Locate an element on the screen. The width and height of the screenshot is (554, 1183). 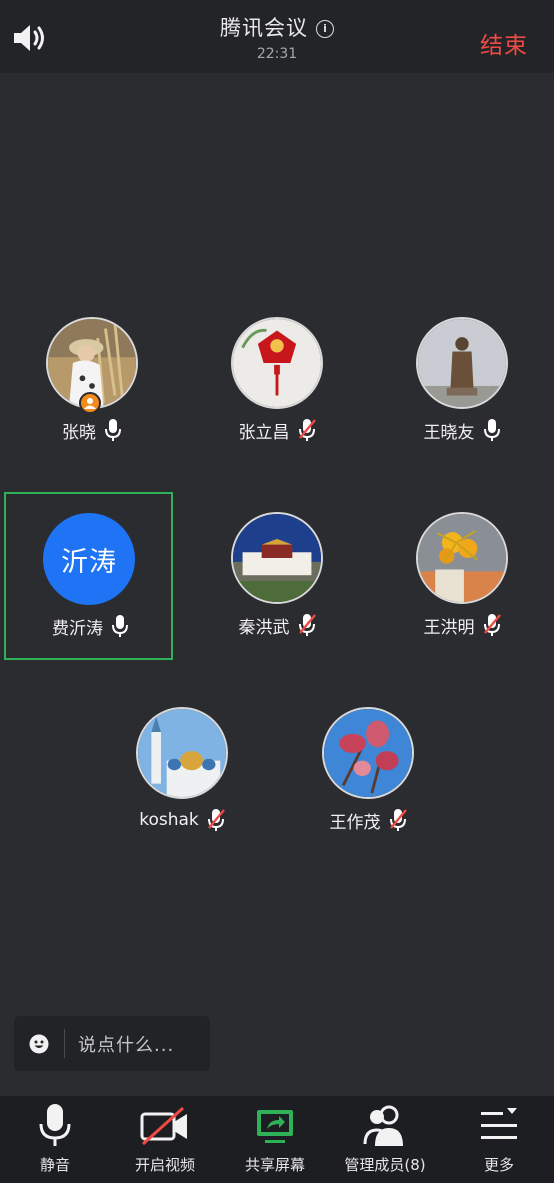
participant-avatar-text: 沂涛 is located at coordinates (89, 559).